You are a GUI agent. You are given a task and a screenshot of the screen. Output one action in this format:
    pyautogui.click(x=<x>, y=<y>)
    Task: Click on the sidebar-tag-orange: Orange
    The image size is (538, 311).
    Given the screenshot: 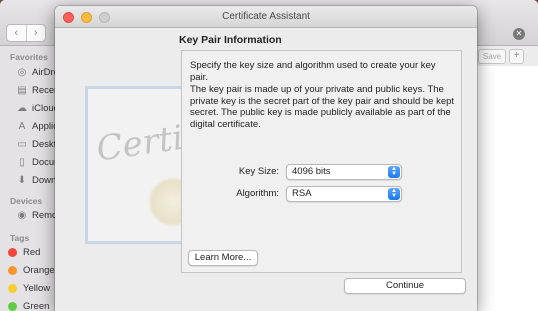 What is the action you would take?
    pyautogui.click(x=30, y=270)
    